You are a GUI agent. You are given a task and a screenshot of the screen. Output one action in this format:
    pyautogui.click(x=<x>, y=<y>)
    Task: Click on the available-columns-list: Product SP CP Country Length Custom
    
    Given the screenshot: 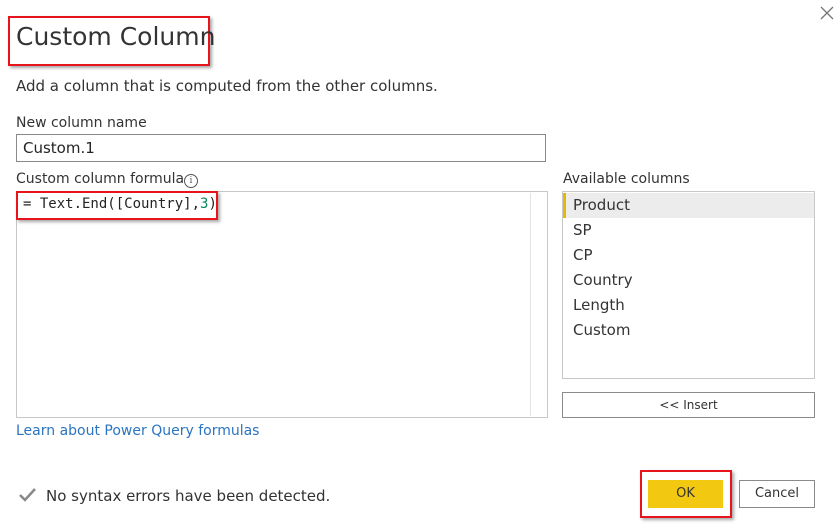 What is the action you would take?
    pyautogui.click(x=688, y=285)
    